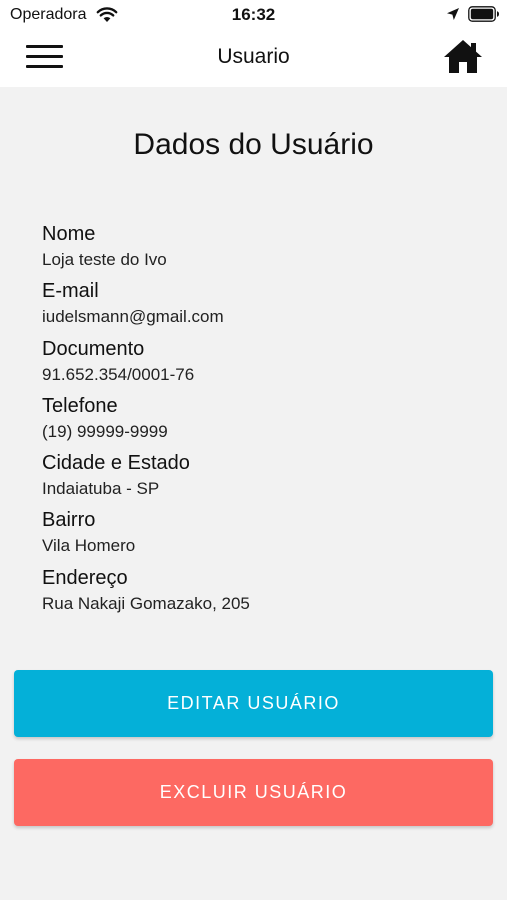 The width and height of the screenshot is (507, 900). I want to click on field-label: Telefone, so click(80, 405).